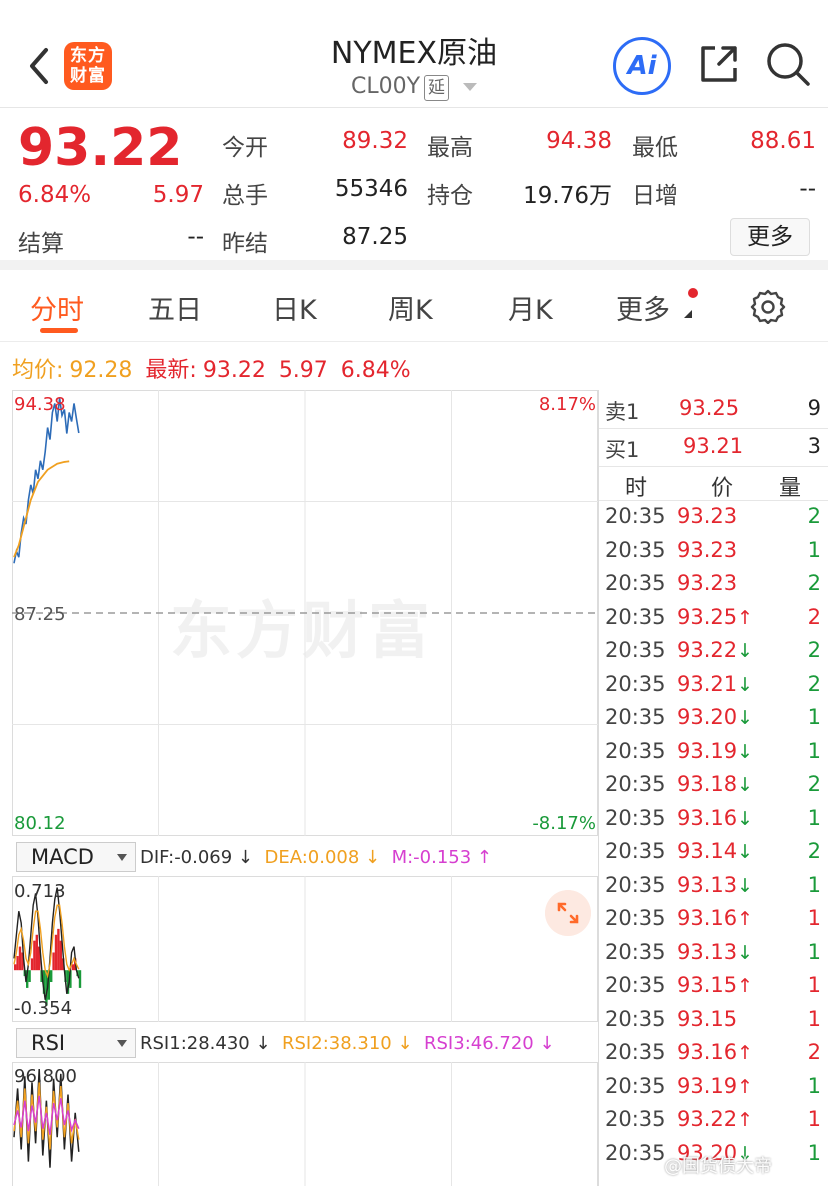 The image size is (828, 1186). What do you see at coordinates (57, 307) in the screenshot?
I see `tab-intraday: 分时` at bounding box center [57, 307].